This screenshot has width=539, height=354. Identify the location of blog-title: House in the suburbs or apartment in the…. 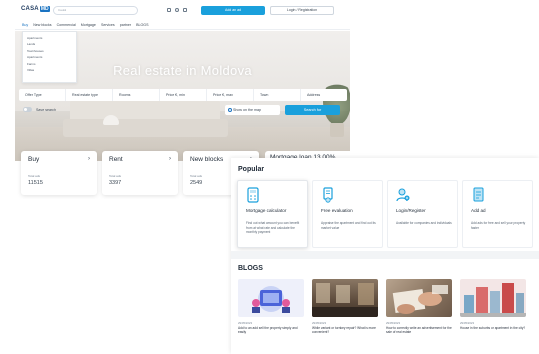
(494, 328).